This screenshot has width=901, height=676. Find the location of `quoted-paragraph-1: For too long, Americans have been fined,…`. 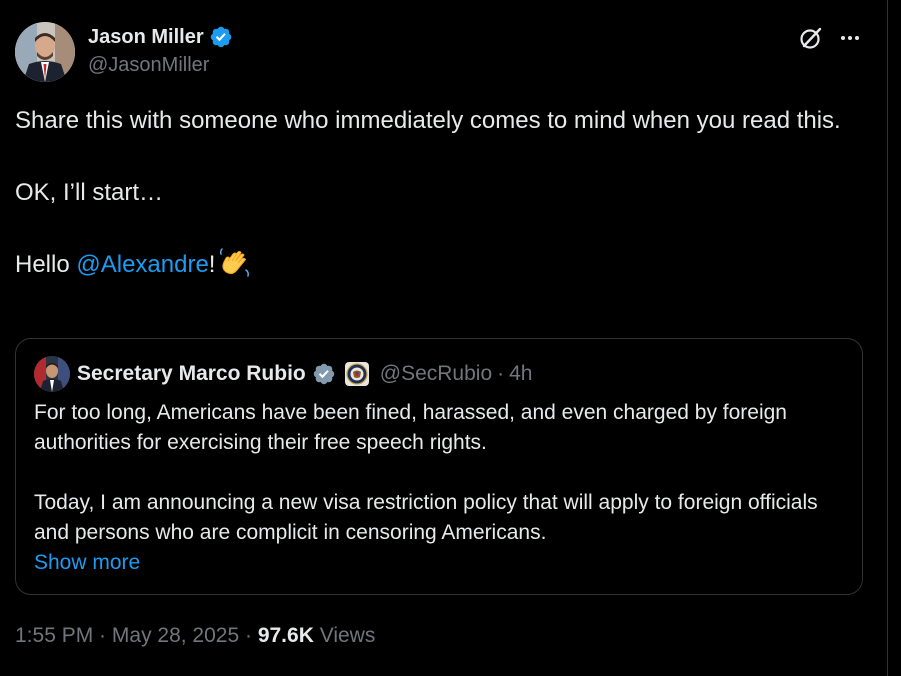

quoted-paragraph-1: For too long, Americans have been fined,… is located at coordinates (410, 427).